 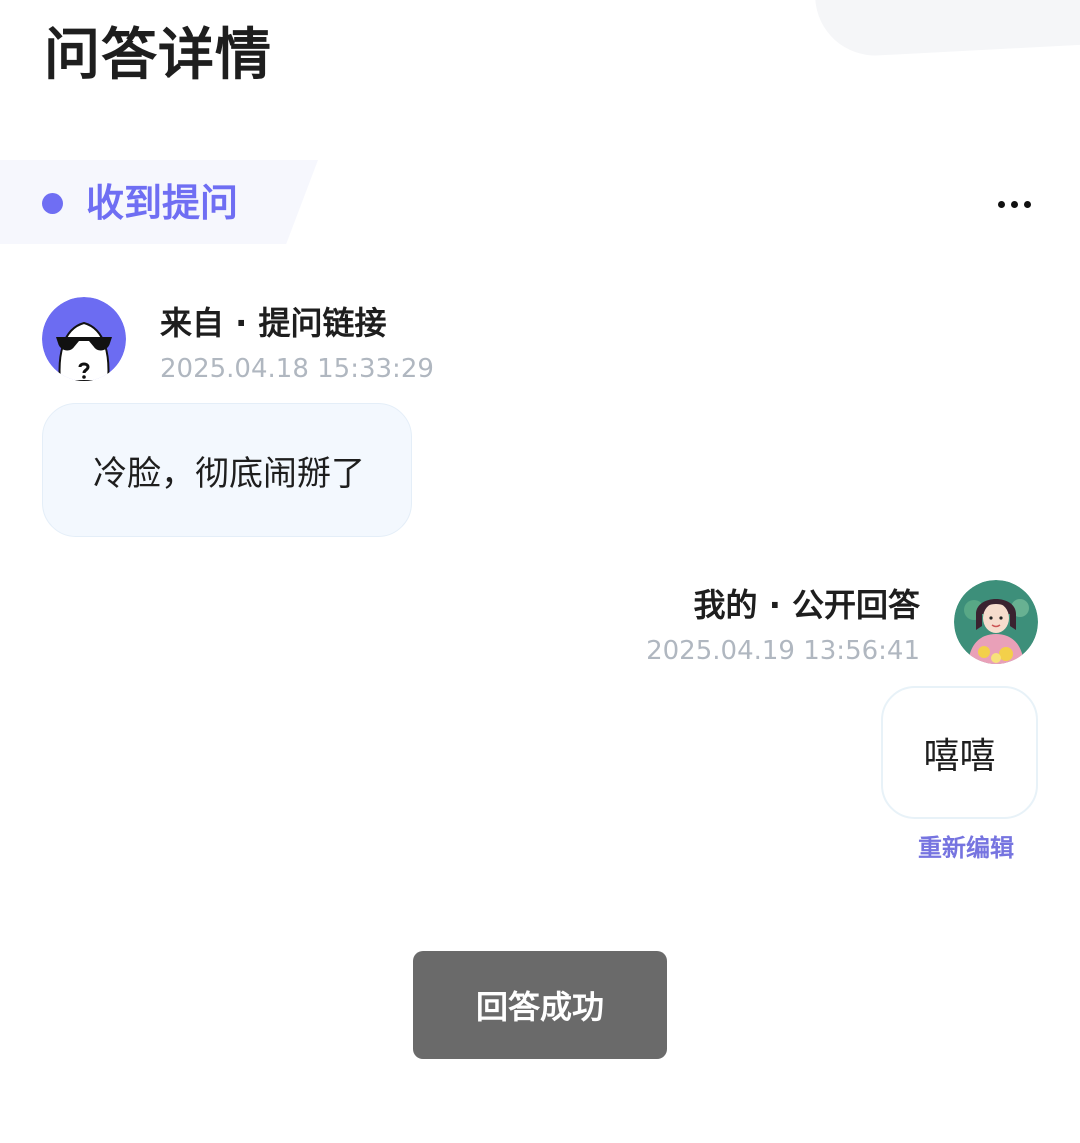 I want to click on question-text: 冷脸，彻底闹掰了, so click(x=229, y=473).